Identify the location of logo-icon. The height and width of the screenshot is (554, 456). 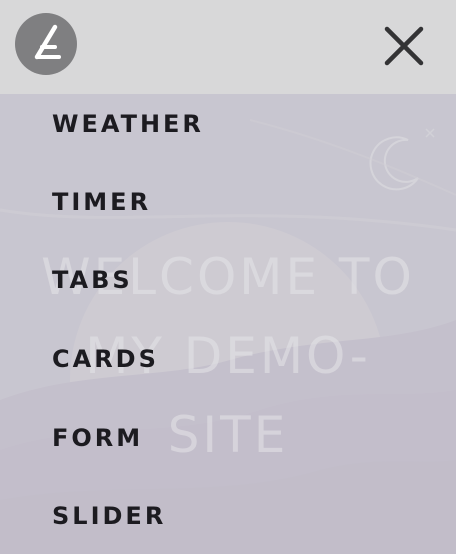
(47, 42).